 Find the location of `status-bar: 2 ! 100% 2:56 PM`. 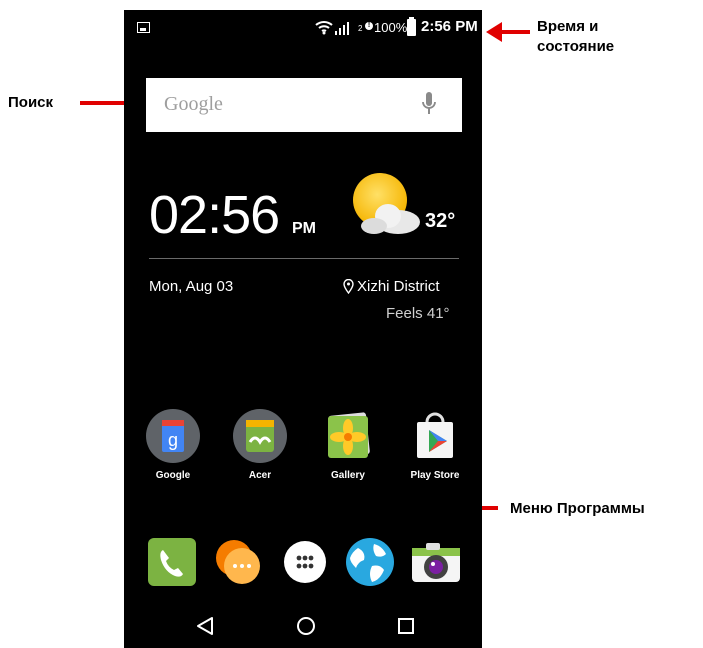

status-bar: 2 ! 100% 2:56 PM is located at coordinates (303, 29).